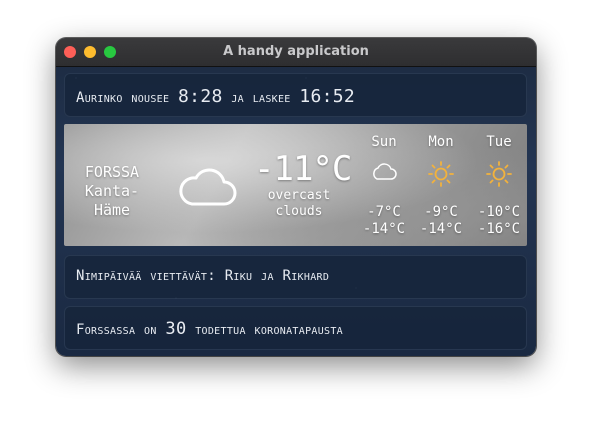 This screenshot has width=592, height=432. I want to click on name-day-label: Nimipäivää viettävät:, so click(150, 276).